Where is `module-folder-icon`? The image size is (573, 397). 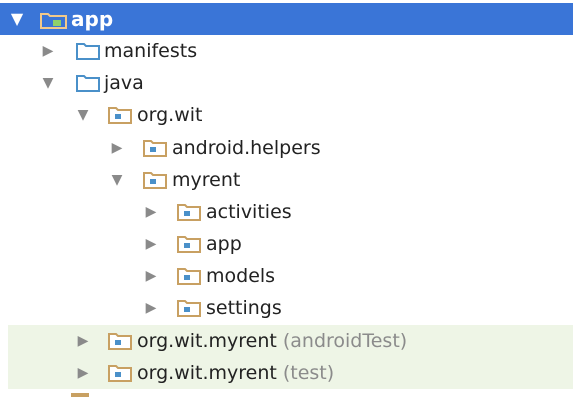
module-folder-icon is located at coordinates (53, 21).